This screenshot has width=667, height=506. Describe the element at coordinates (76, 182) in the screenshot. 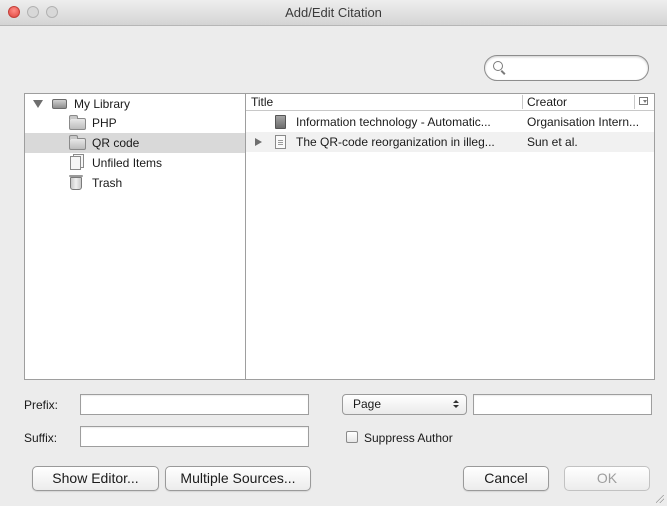

I see `trash-icon` at that location.